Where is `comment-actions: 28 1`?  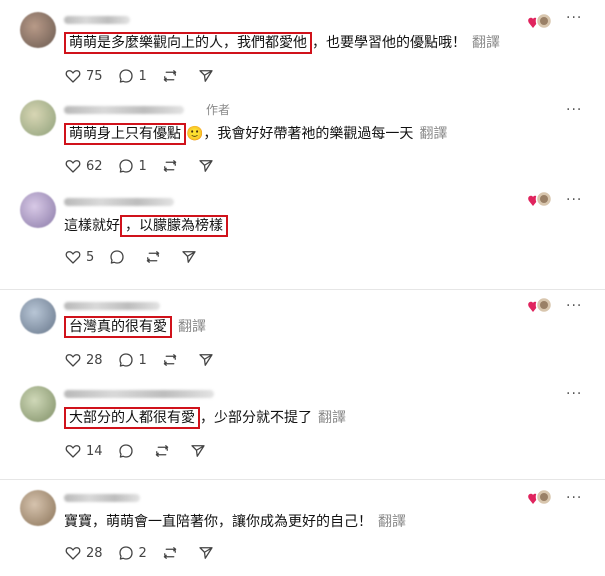
comment-actions: 28 1 is located at coordinates (148, 360).